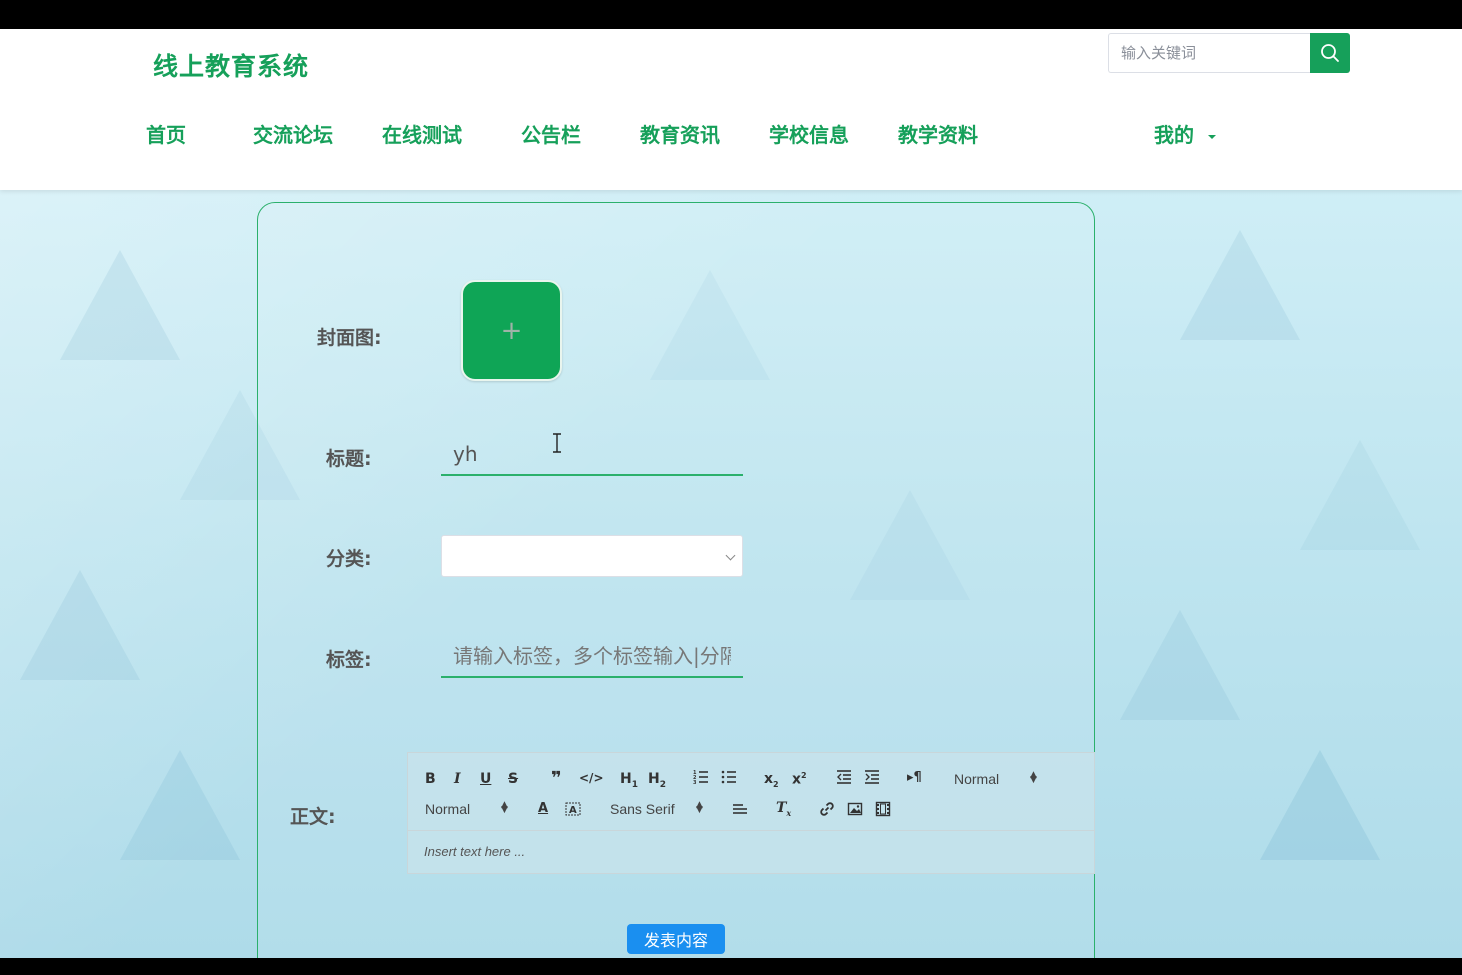 This screenshot has height=975, width=1462. Describe the element at coordinates (349, 660) in the screenshot. I see `tags-label: 标签:` at that location.